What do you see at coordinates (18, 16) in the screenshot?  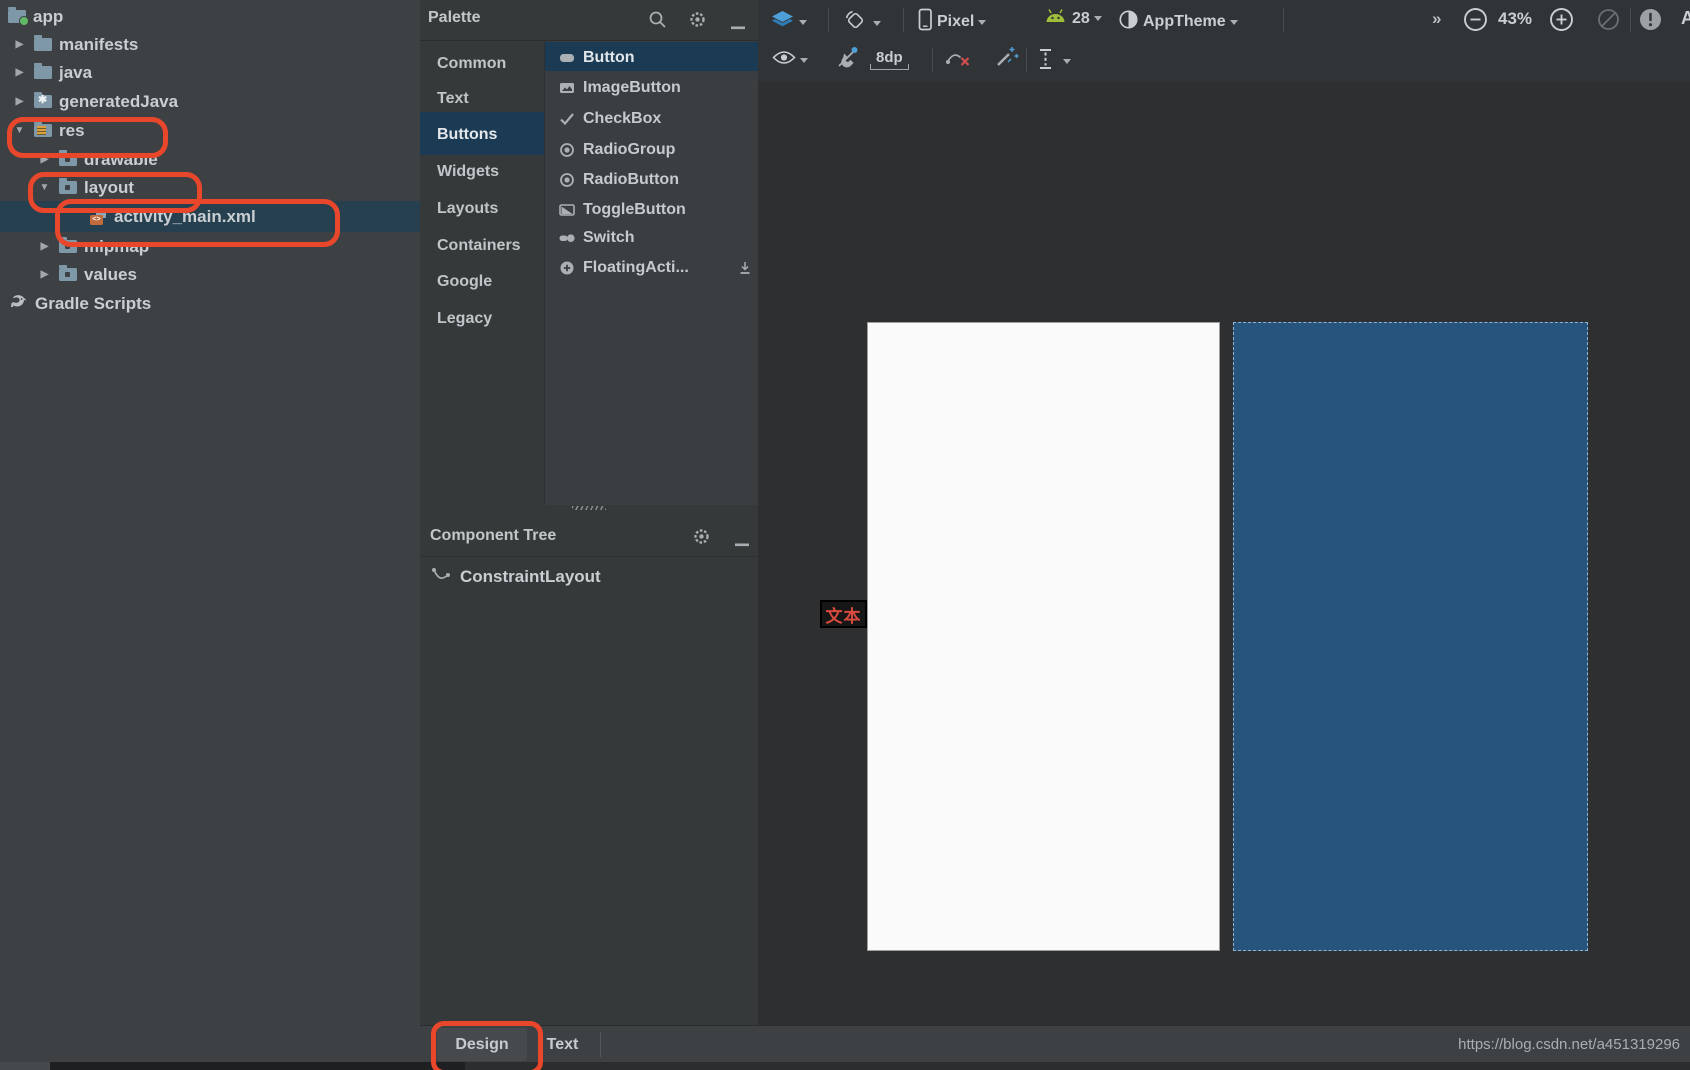 I see `app-module-icon` at bounding box center [18, 16].